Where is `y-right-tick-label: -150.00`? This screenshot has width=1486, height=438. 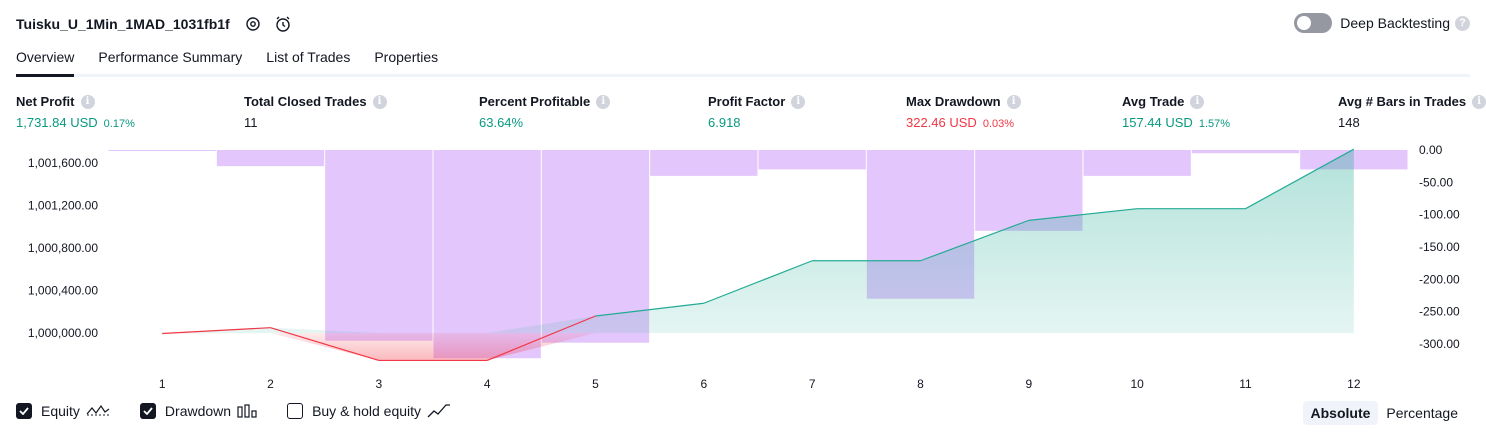 y-right-tick-label: -150.00 is located at coordinates (1439, 247).